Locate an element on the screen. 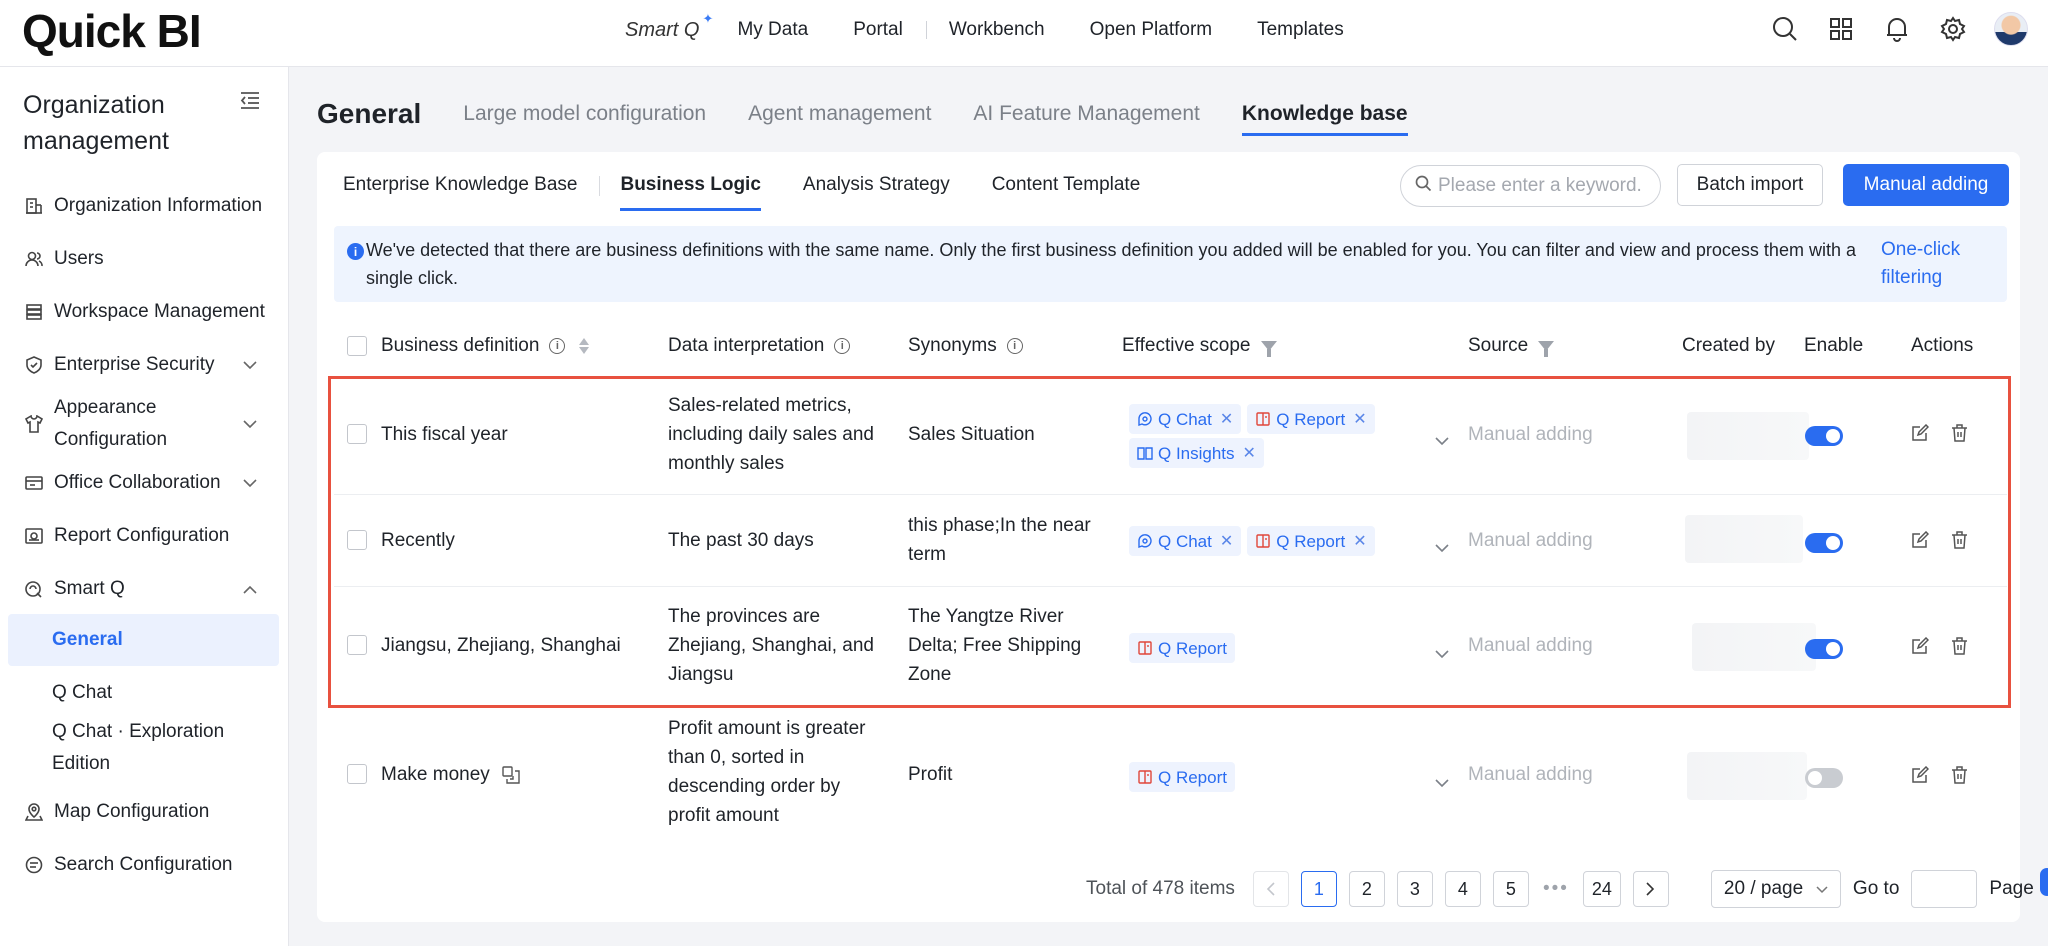  sidebar-item-general: General is located at coordinates (143, 640).